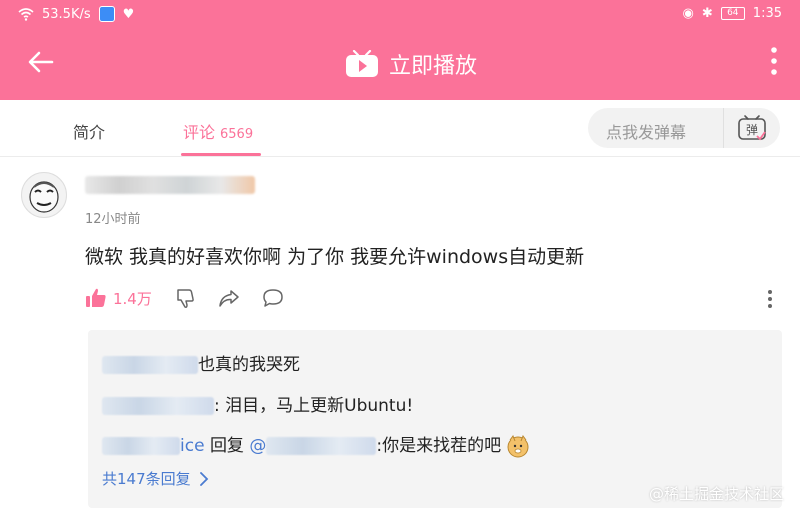 The image size is (800, 519). I want to click on battery-icon: 64, so click(732, 13).